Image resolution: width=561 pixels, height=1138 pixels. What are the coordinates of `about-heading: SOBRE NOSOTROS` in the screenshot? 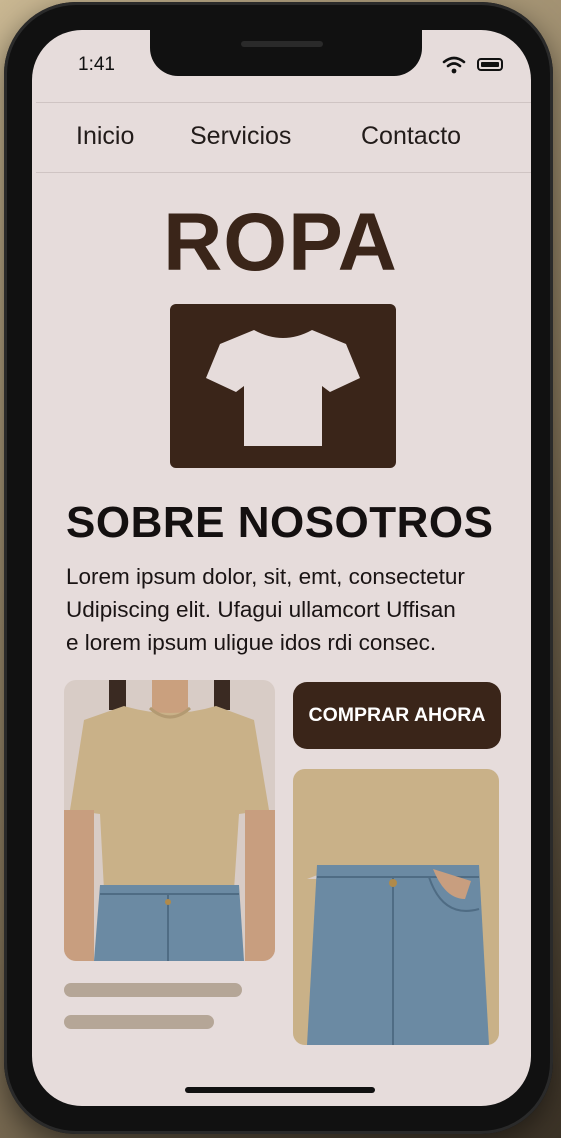 It's located at (280, 522).